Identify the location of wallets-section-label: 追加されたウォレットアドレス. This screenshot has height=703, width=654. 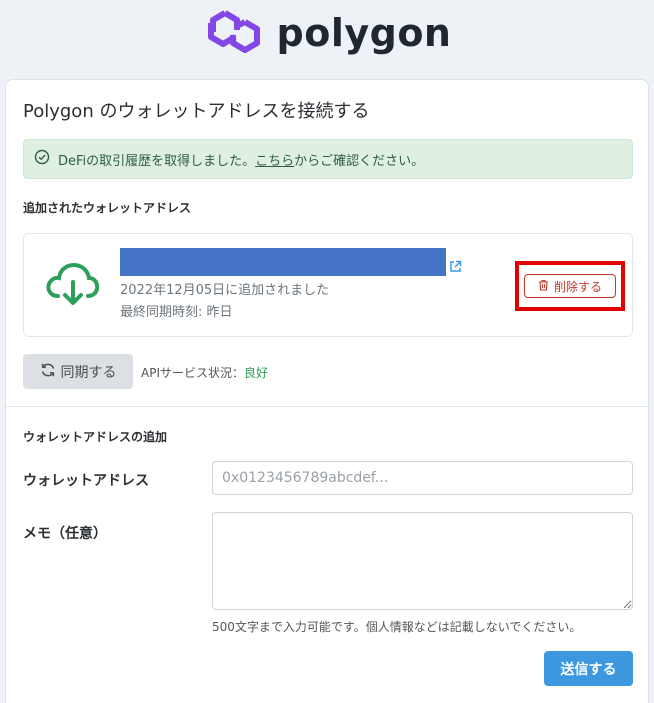
(107, 208).